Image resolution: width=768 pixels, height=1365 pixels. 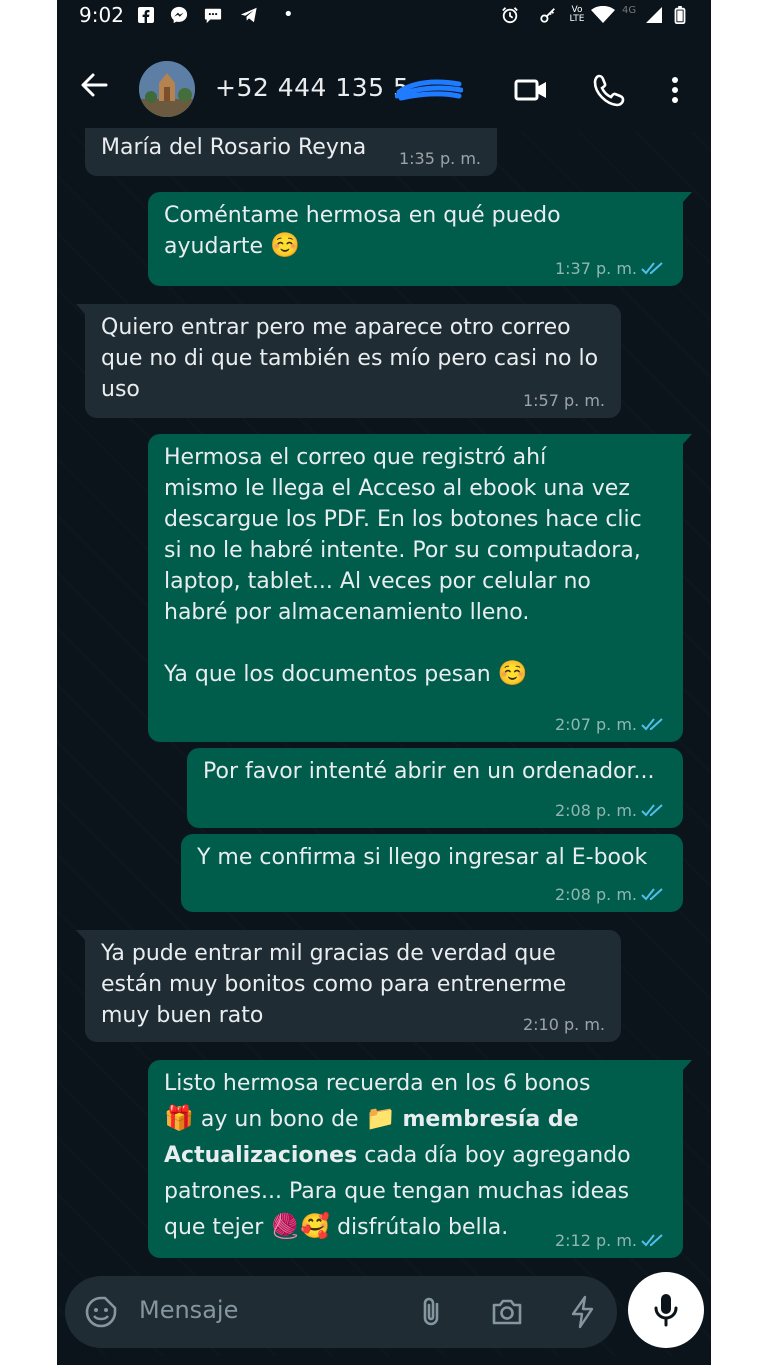 I want to click on folder-emoji: 📁, so click(x=380, y=1118).